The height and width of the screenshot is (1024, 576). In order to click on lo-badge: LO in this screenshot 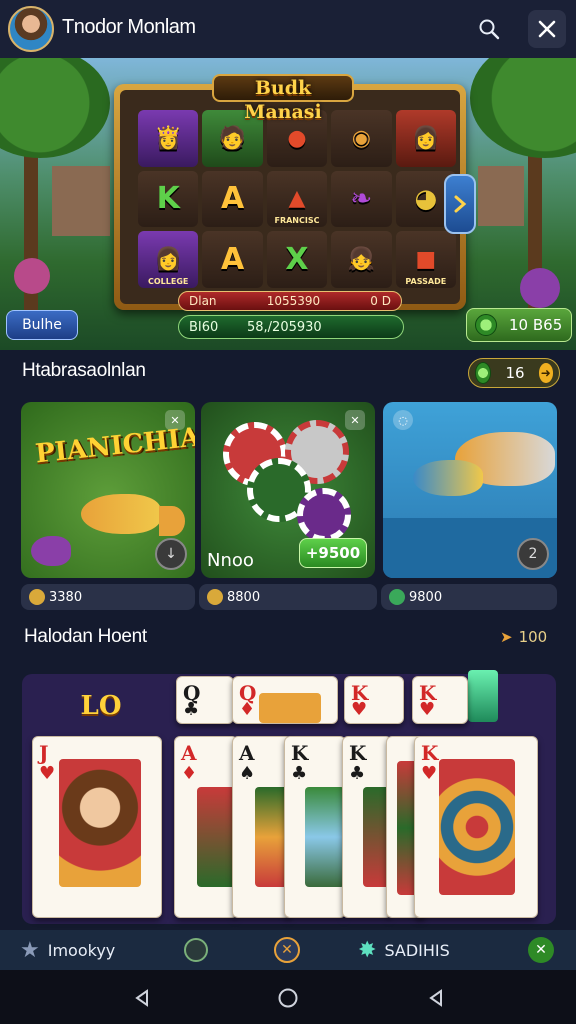, I will do `click(101, 706)`.